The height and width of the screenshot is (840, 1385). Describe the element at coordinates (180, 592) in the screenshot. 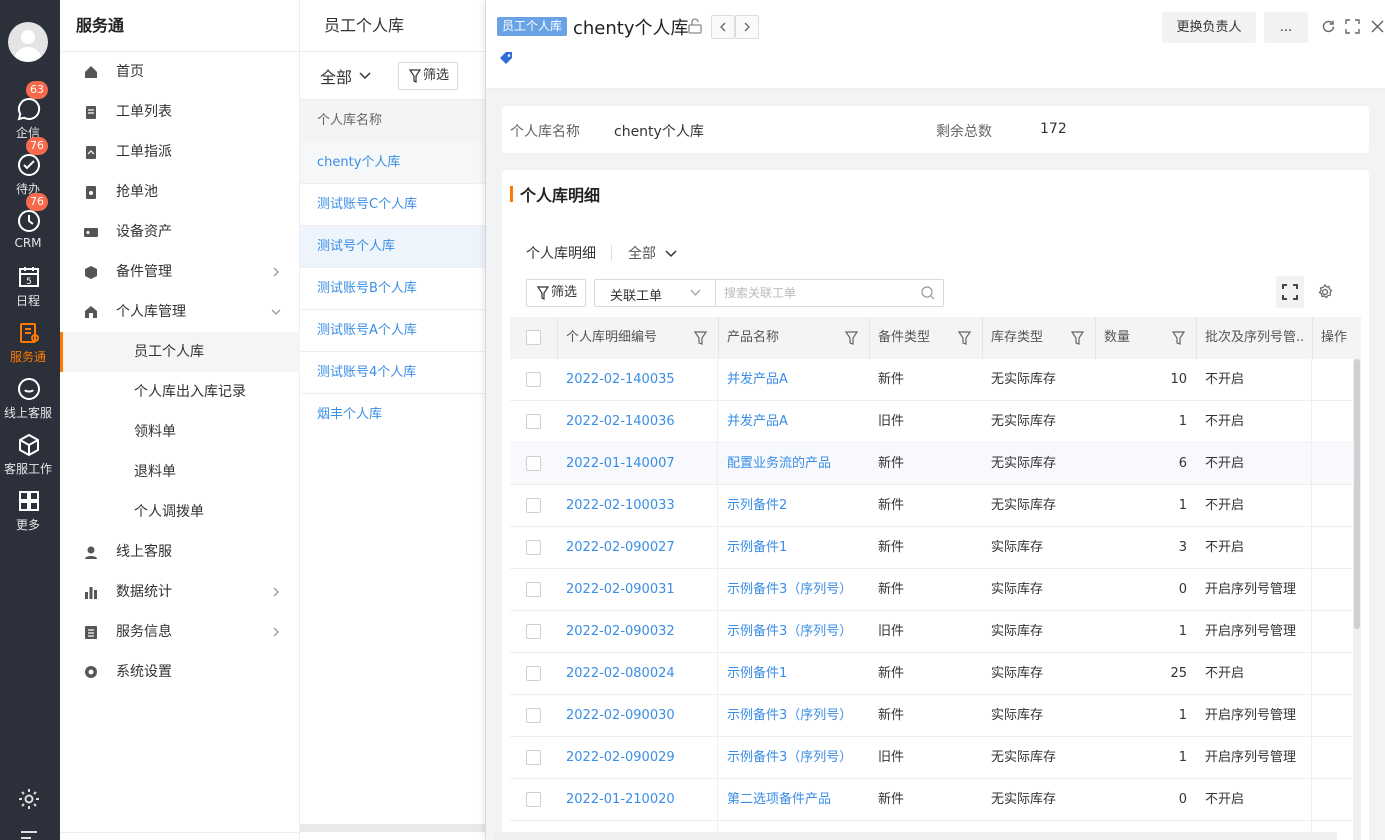

I see `nav-item-statistics: 数据统计` at that location.